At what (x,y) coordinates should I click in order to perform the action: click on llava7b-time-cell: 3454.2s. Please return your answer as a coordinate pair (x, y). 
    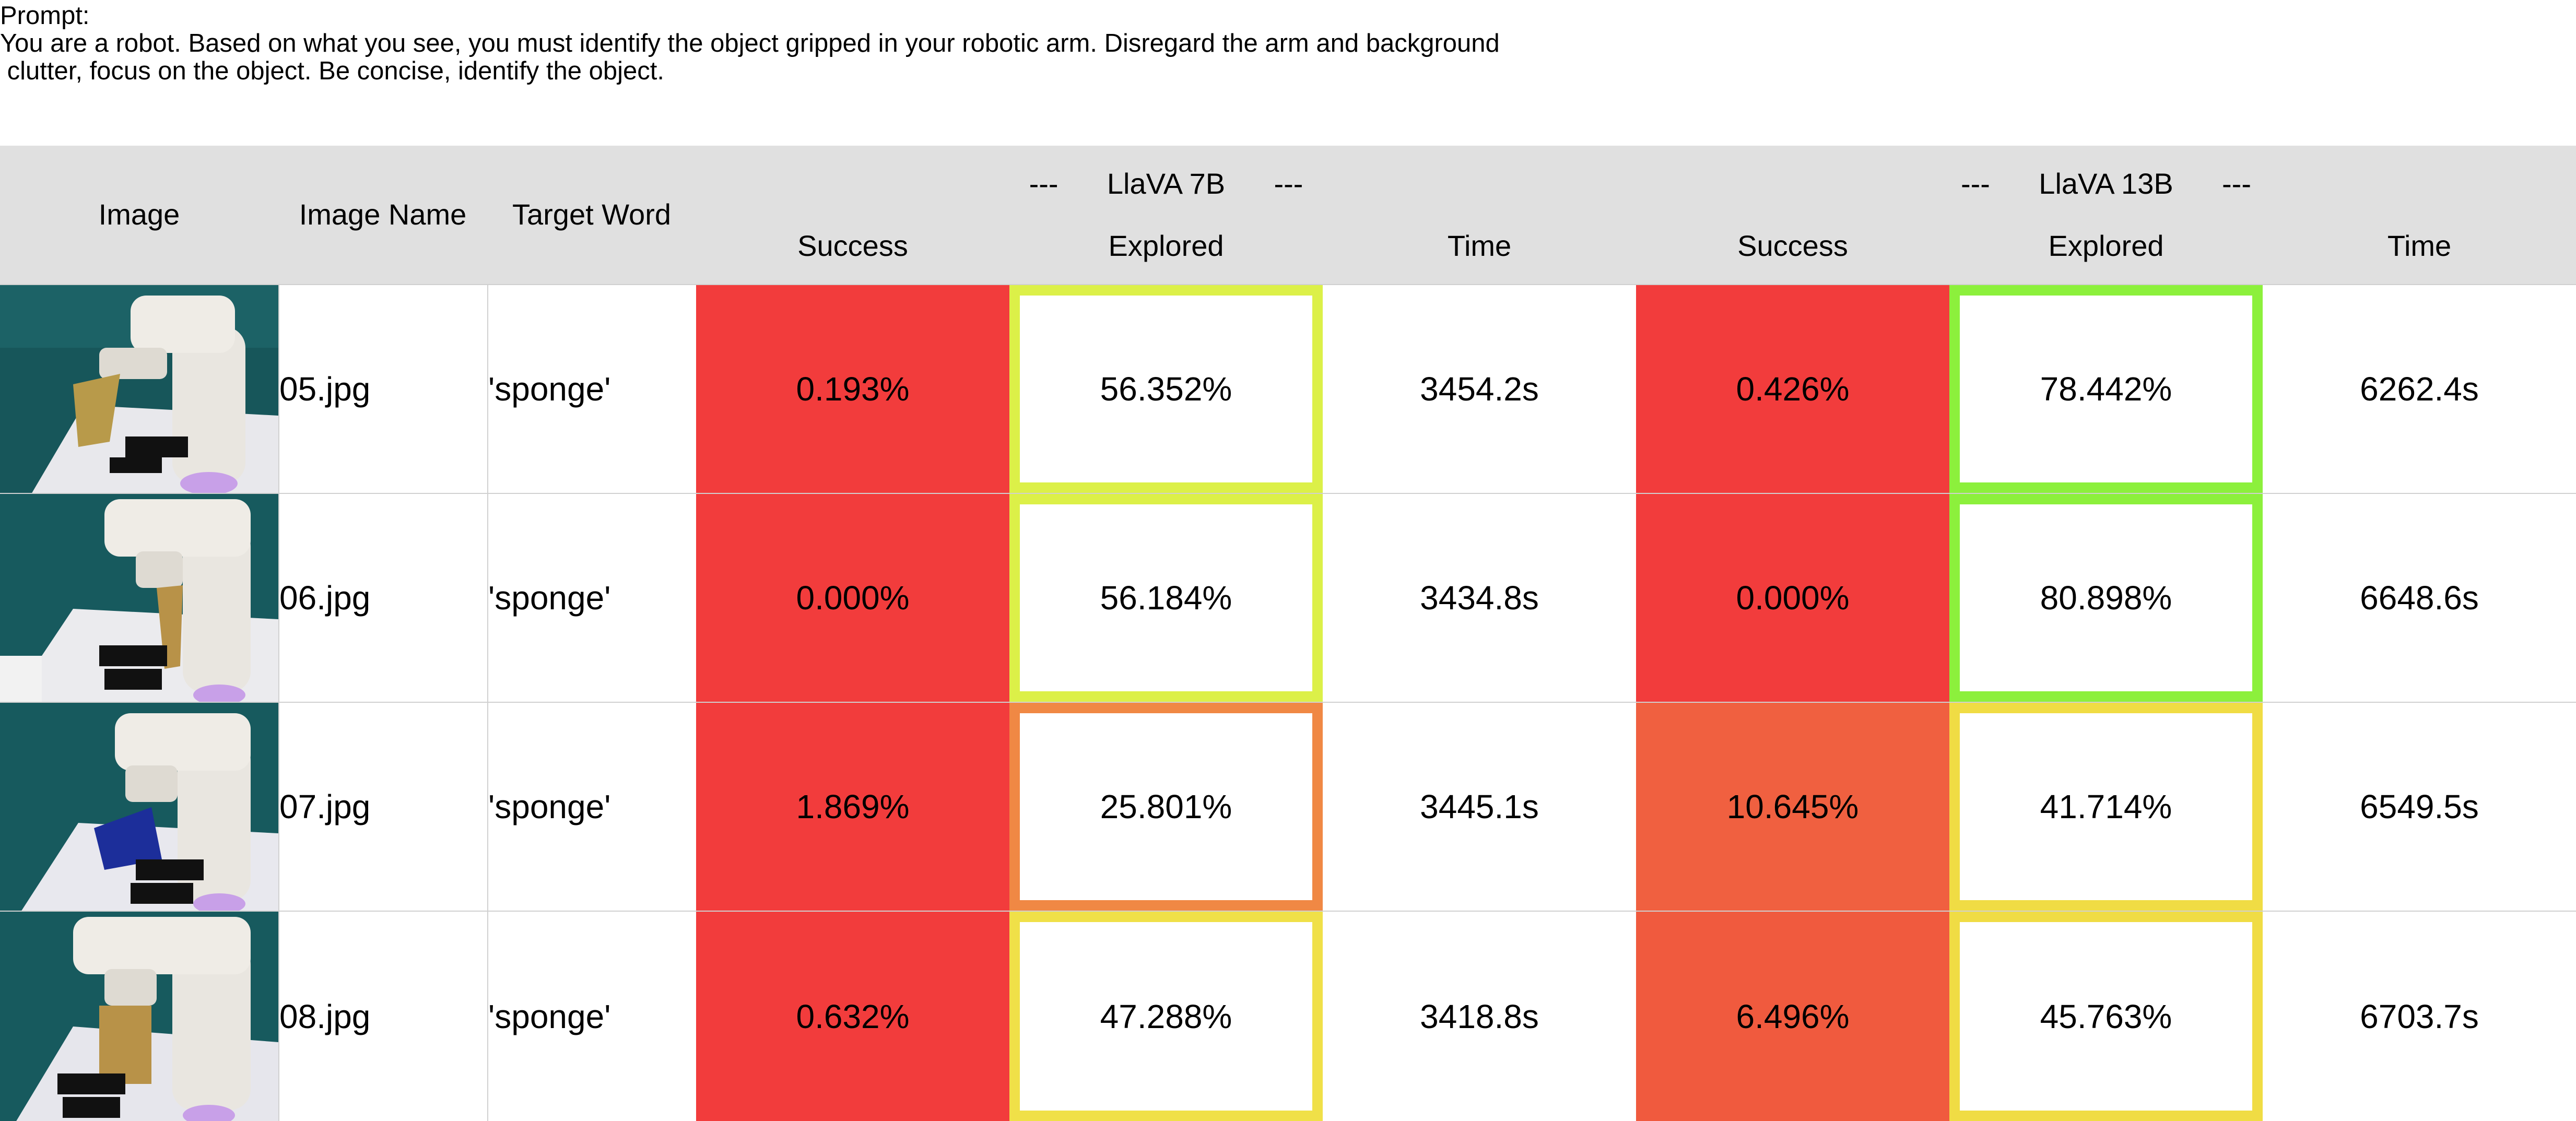
    Looking at the image, I should click on (1479, 389).